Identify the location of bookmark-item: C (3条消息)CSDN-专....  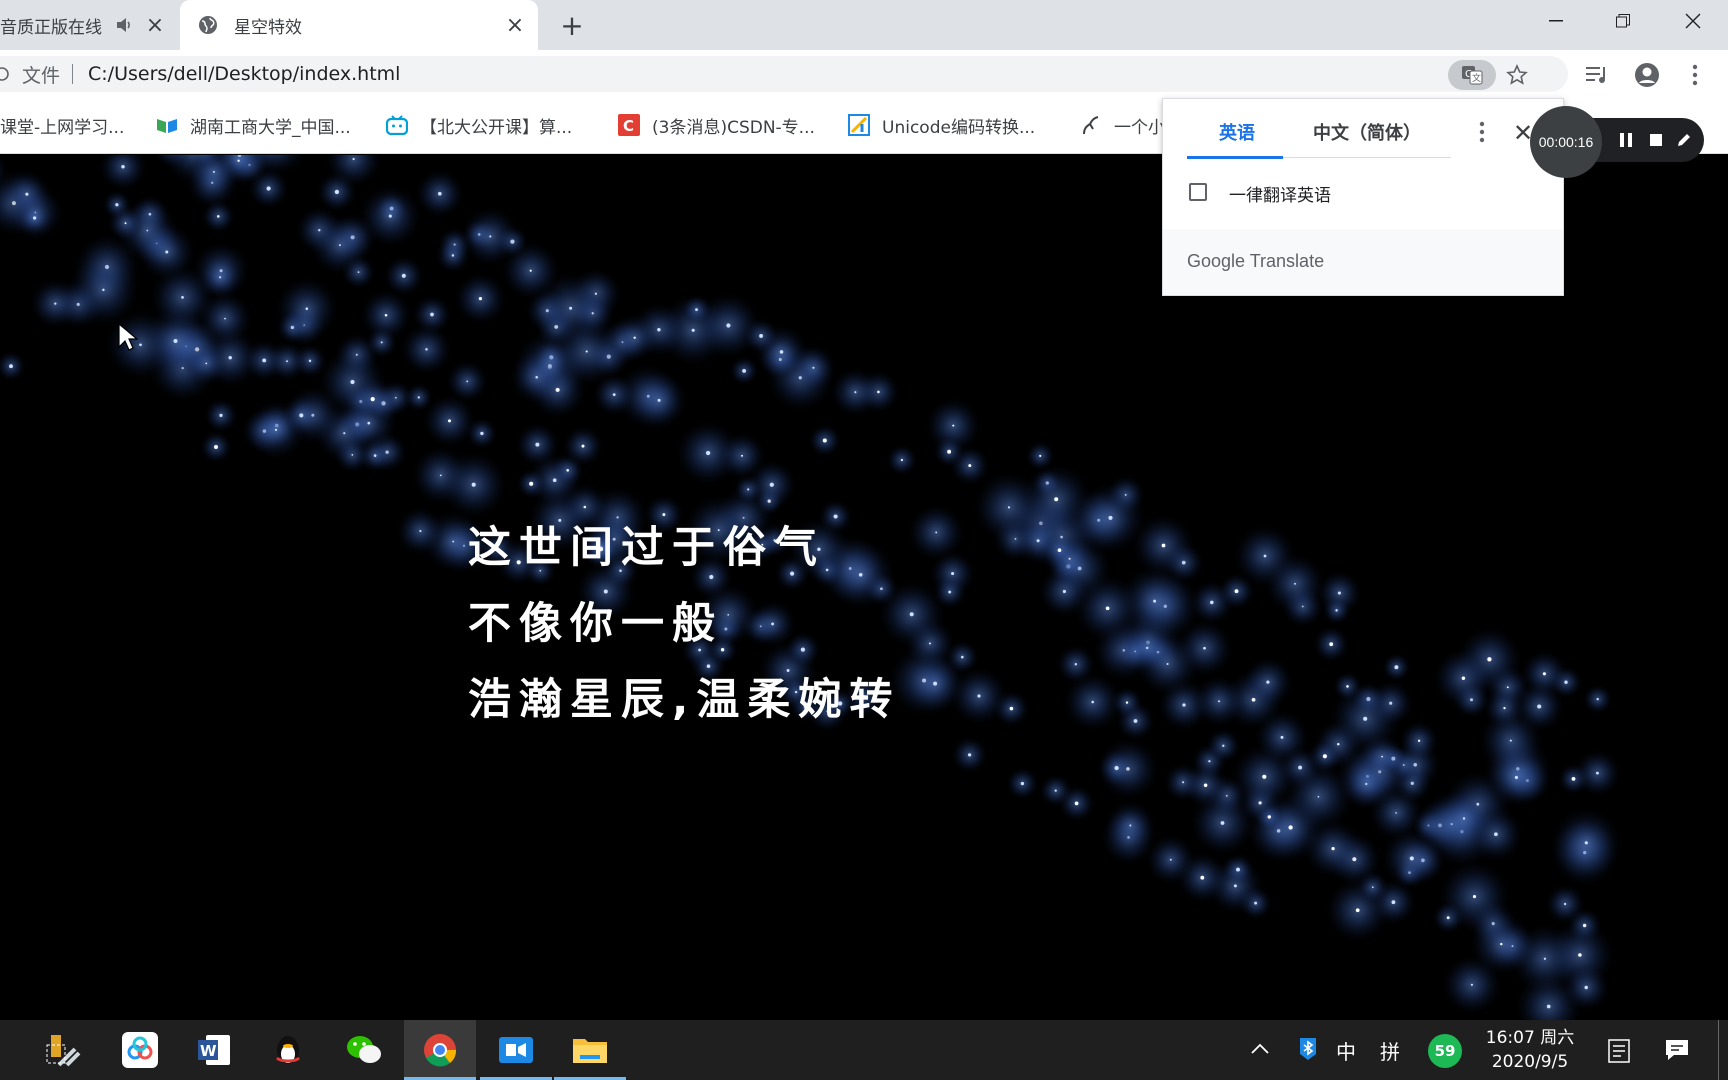
(716, 125).